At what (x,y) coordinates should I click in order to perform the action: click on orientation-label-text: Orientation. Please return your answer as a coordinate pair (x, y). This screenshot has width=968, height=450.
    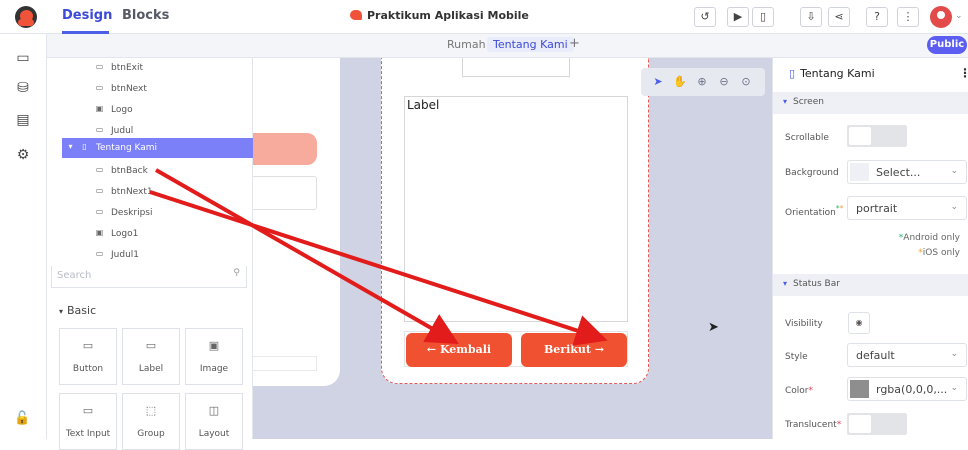
    Looking at the image, I should click on (810, 213).